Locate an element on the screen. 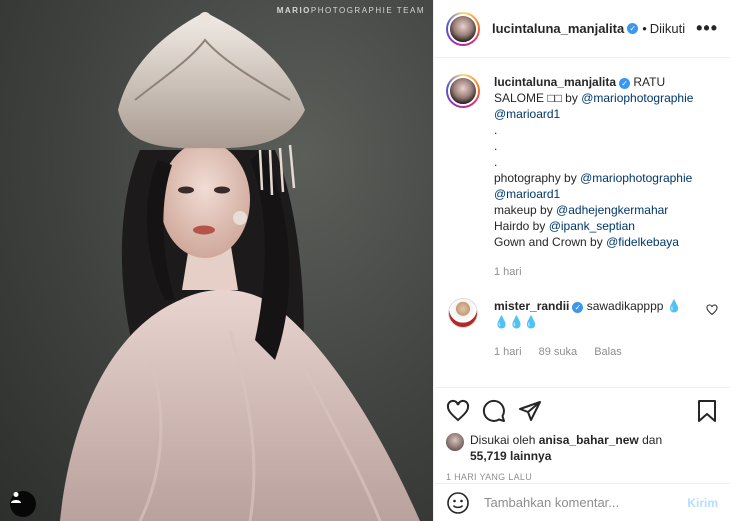  caption-avatar is located at coordinates (463, 91).